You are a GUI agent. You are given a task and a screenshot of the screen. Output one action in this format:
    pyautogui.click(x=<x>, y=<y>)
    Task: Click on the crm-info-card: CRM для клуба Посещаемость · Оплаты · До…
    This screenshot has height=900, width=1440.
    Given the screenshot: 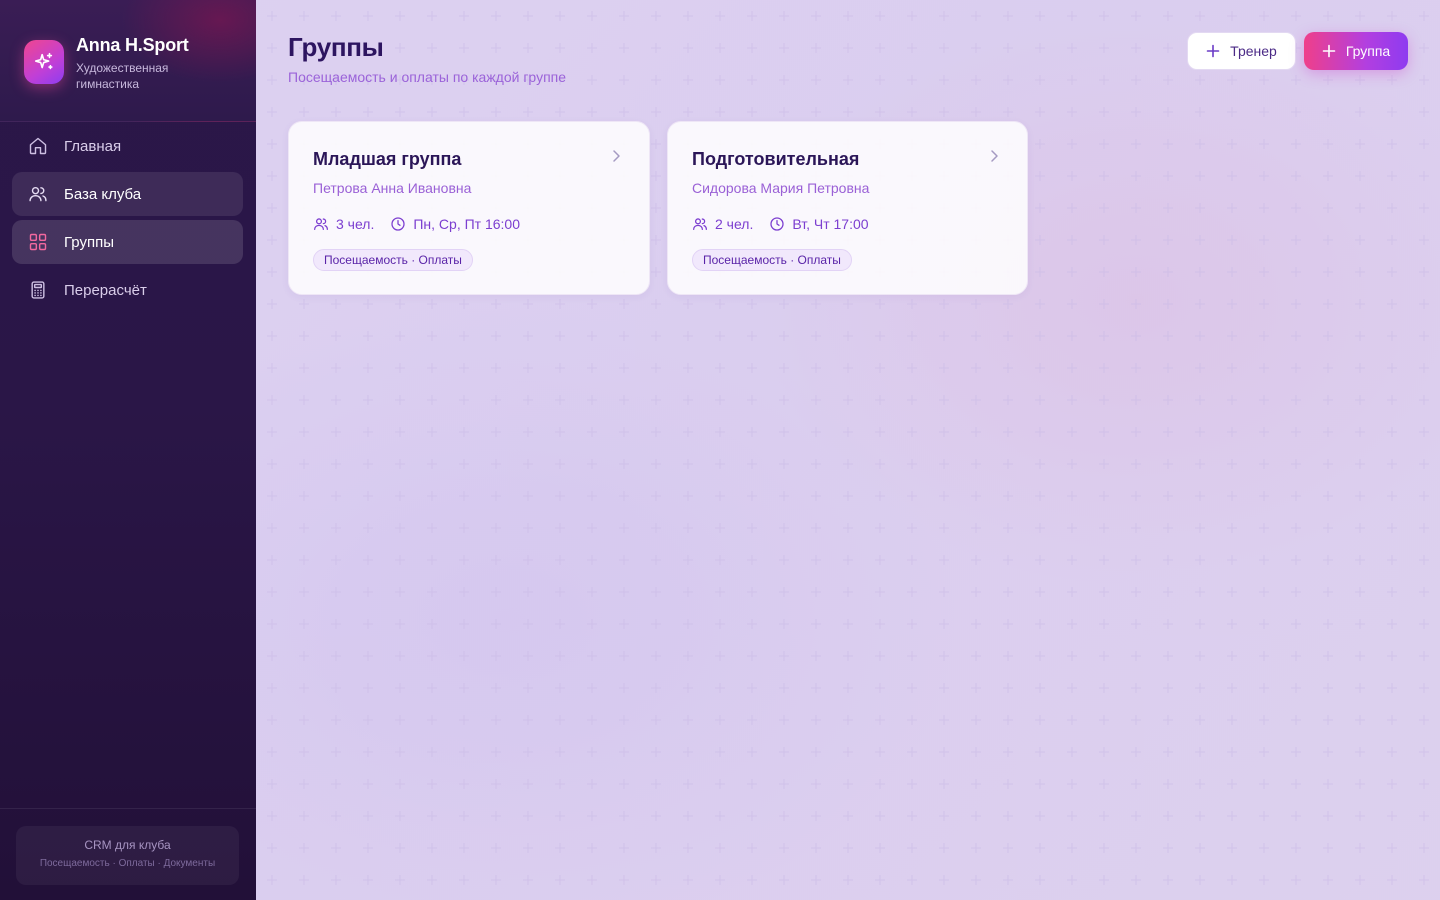 What is the action you would take?
    pyautogui.click(x=127, y=855)
    